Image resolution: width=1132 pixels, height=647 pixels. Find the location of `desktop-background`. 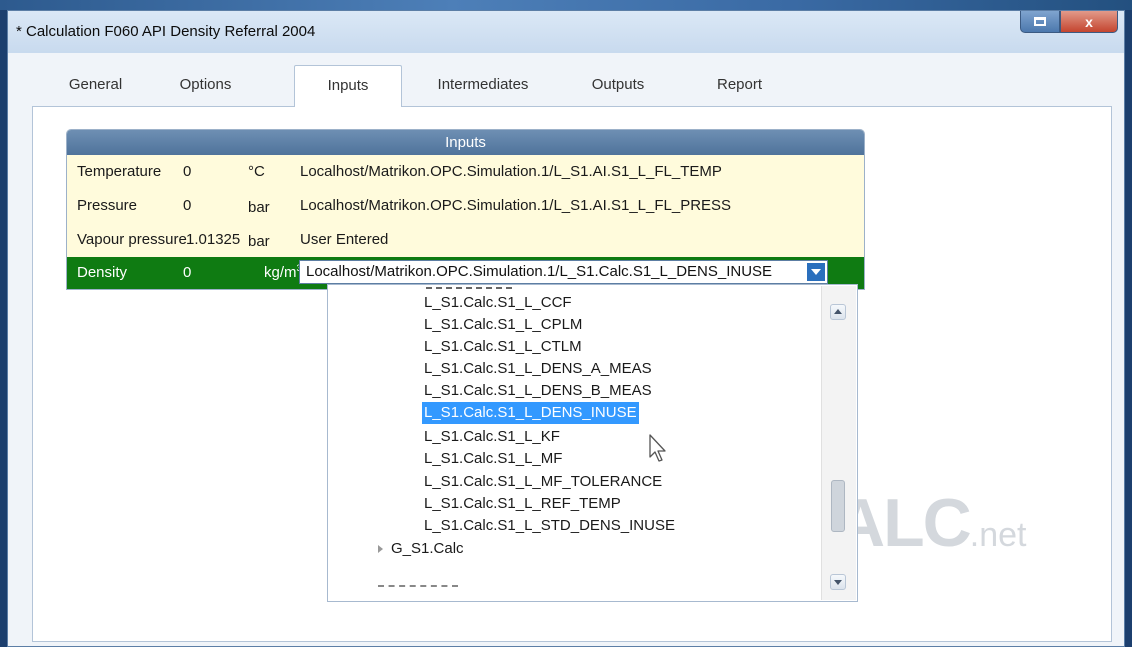

desktop-background is located at coordinates (566, 5).